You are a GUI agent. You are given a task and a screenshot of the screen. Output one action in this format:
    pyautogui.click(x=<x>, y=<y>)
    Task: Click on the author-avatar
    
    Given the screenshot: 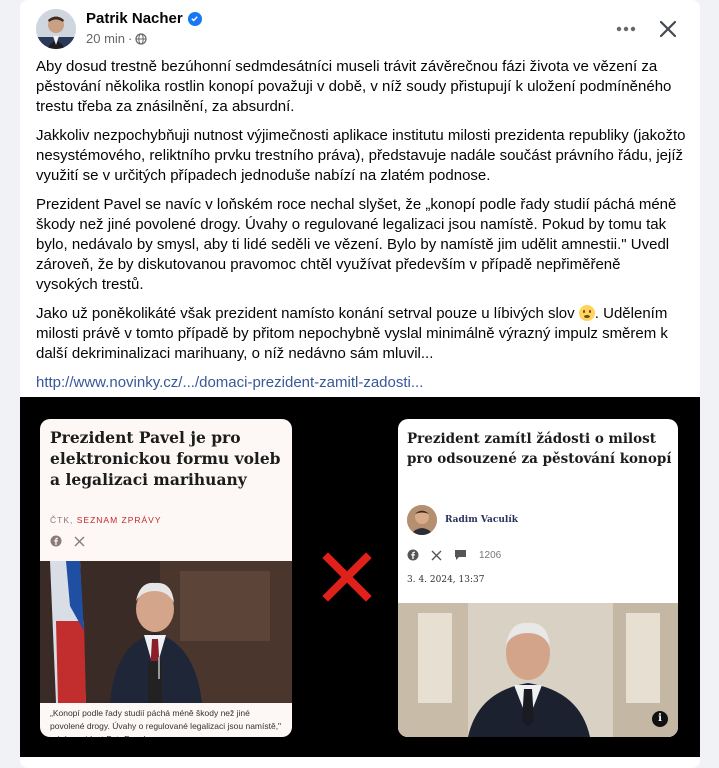 What is the action you would take?
    pyautogui.click(x=56, y=29)
    